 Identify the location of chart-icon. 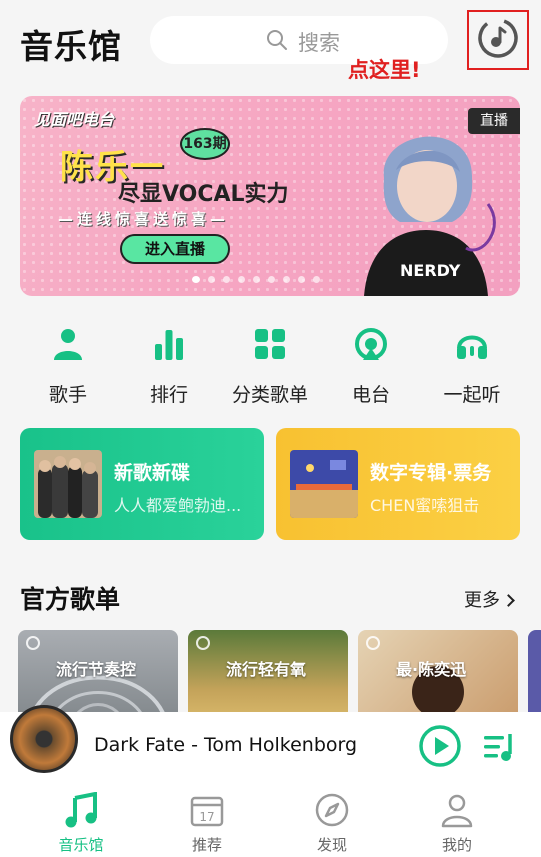
(169, 345).